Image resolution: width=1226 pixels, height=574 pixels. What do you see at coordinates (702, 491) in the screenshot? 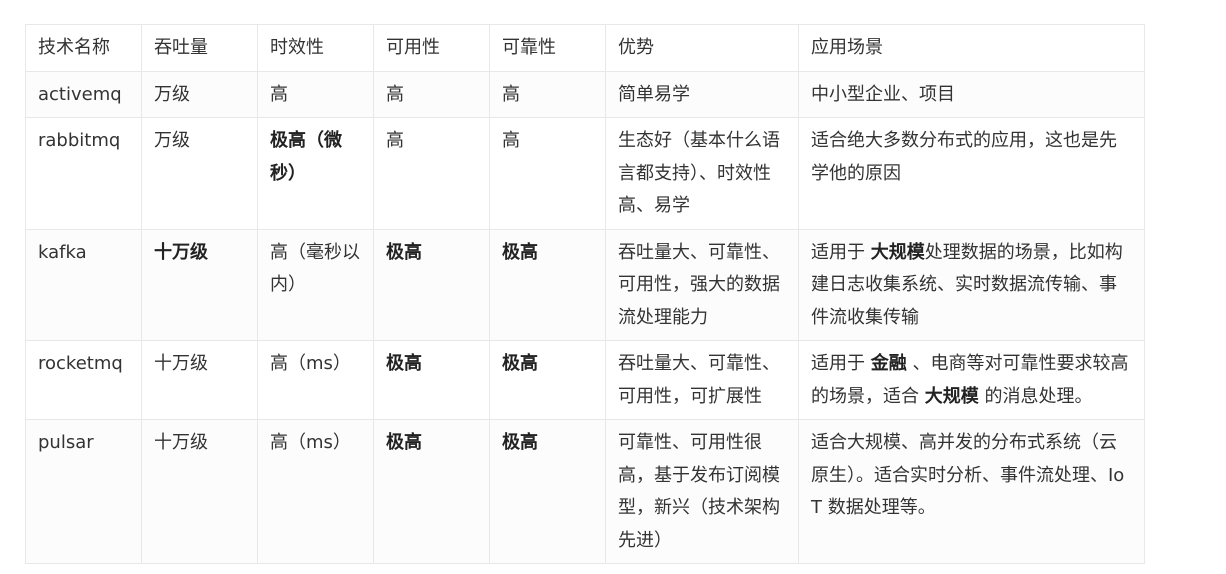
I see `cell-advantage: 可靠性、可用性很高，基于发布订阅模型，新兴（技术架构先进）` at bounding box center [702, 491].